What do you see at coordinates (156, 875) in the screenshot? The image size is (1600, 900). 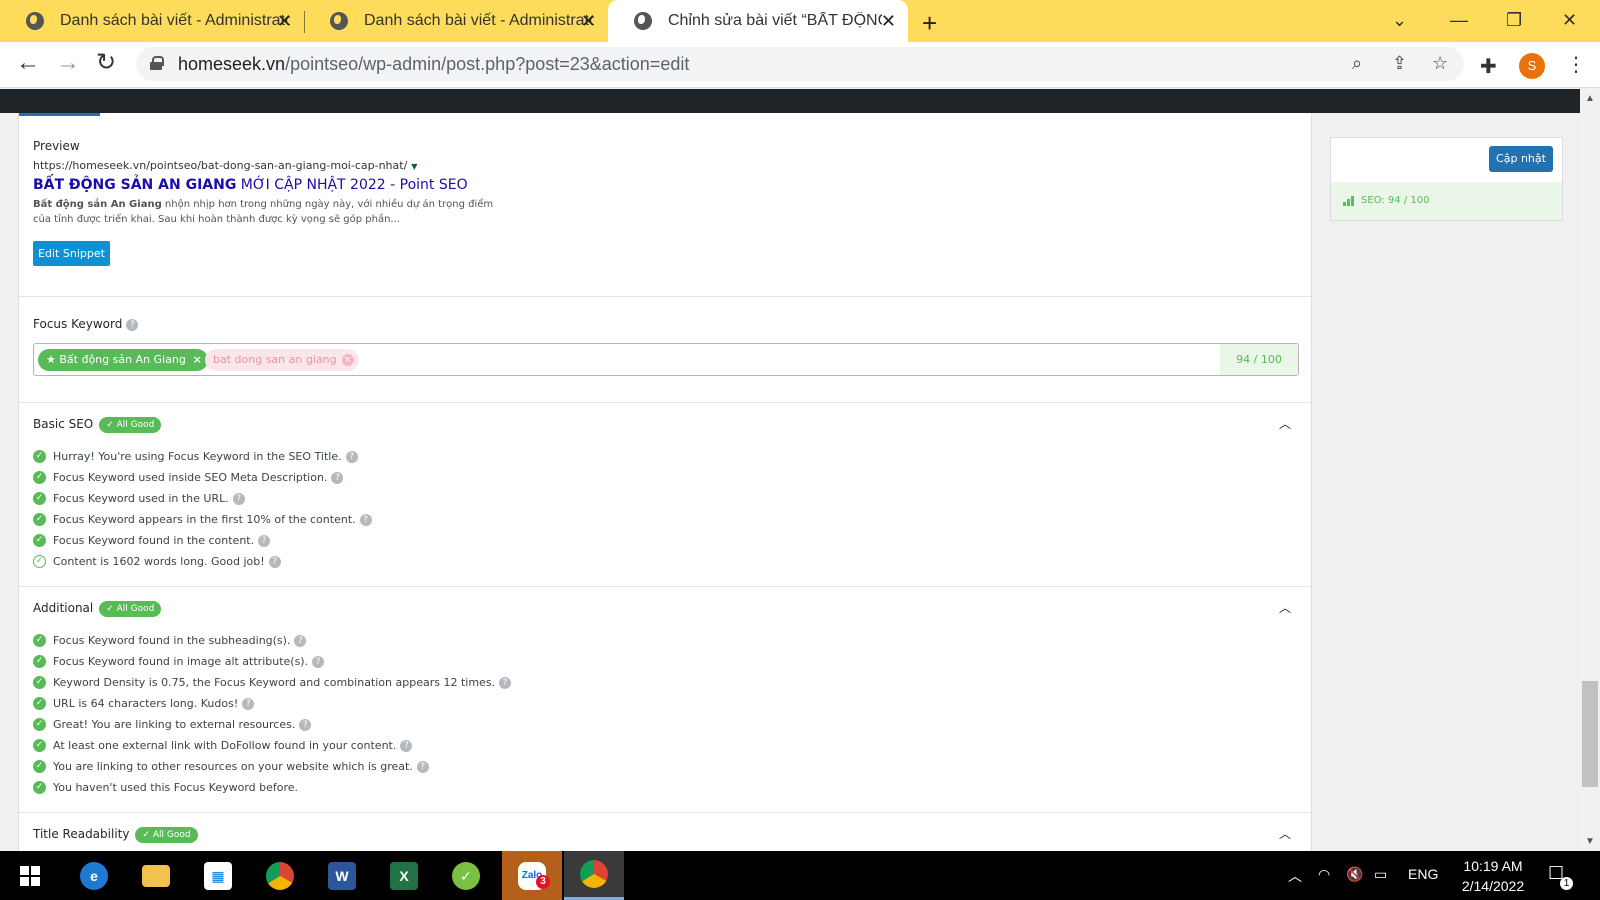 I see `file-explorer-icon` at bounding box center [156, 875].